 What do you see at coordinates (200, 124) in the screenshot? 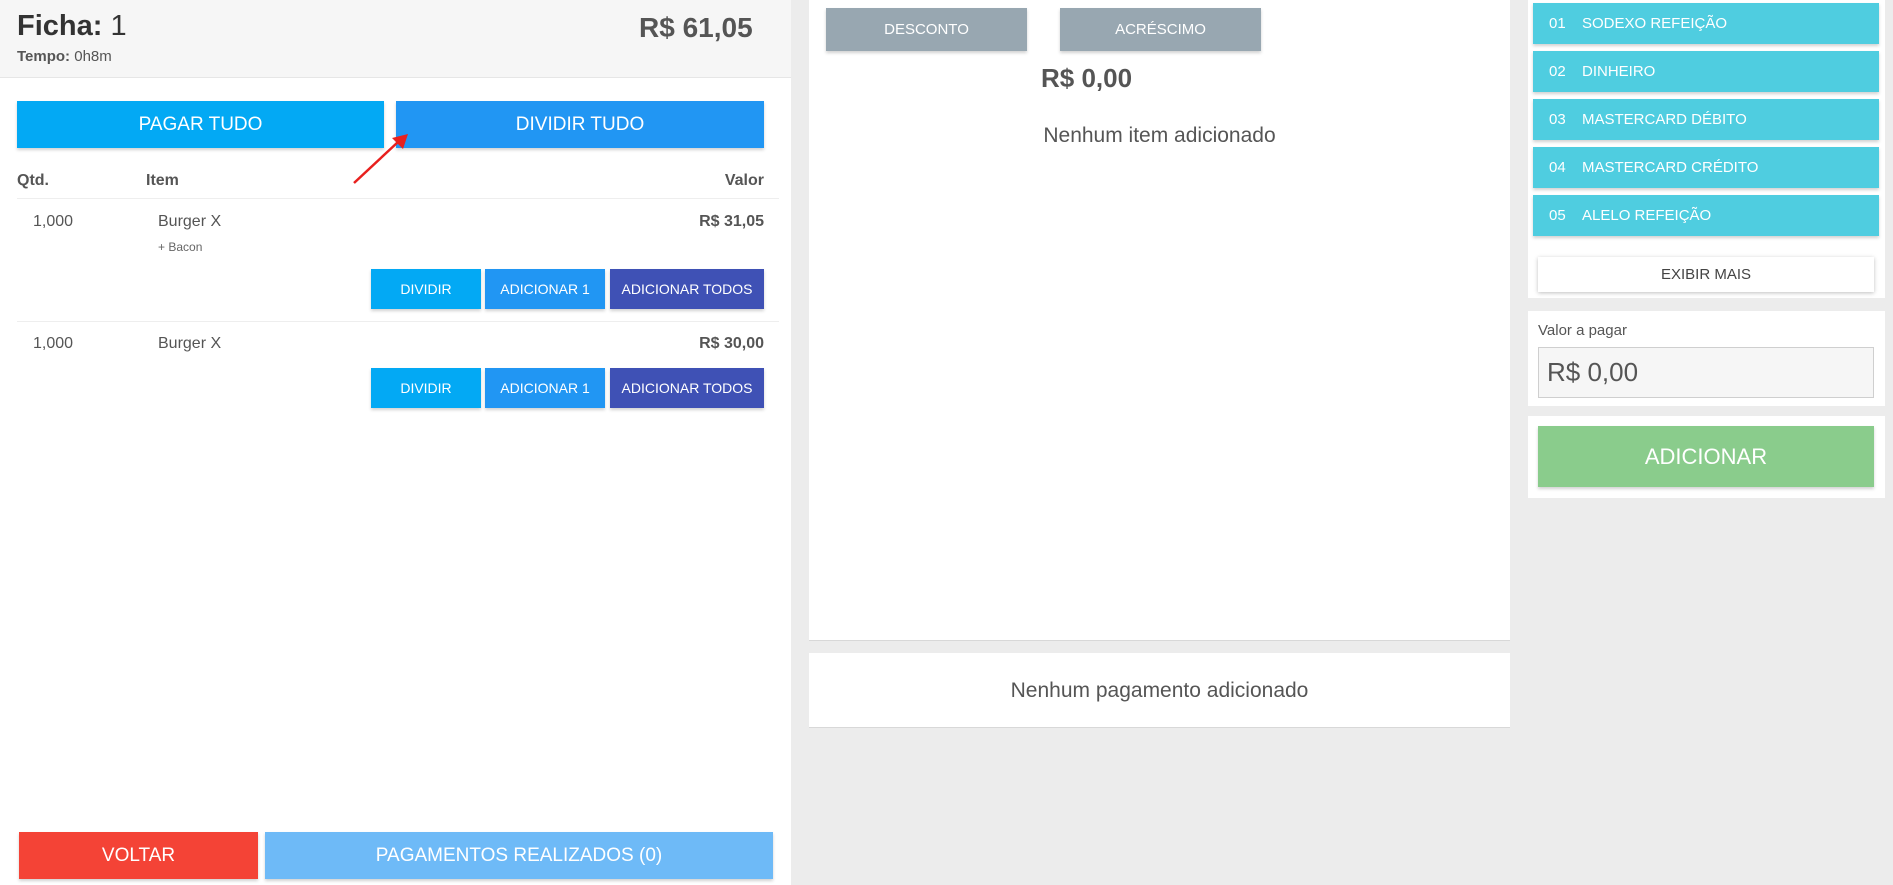
I see `pay-all-button: PAGAR TUDO` at bounding box center [200, 124].